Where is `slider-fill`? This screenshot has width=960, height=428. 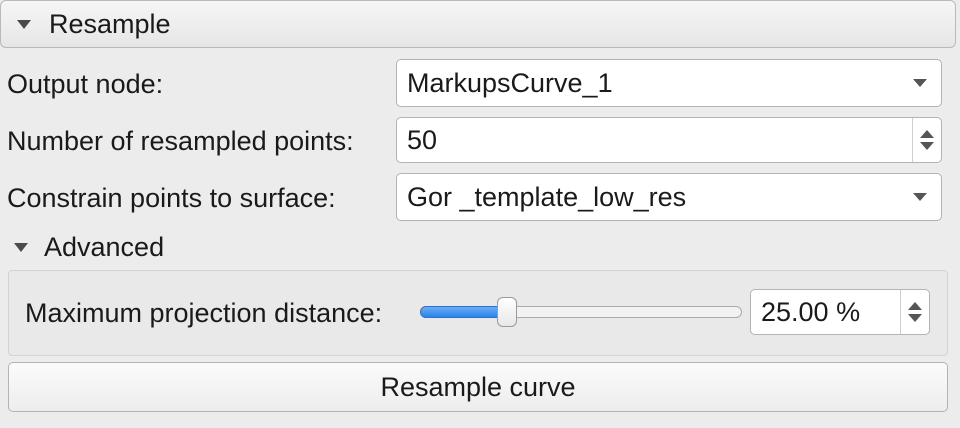
slider-fill is located at coordinates (463, 312).